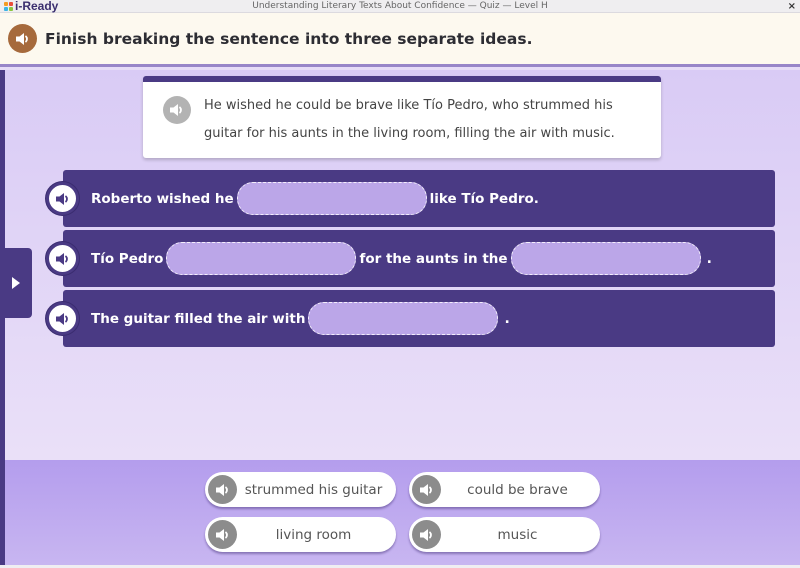  Describe the element at coordinates (313, 534) in the screenshot. I see `chip-label: living room` at that location.